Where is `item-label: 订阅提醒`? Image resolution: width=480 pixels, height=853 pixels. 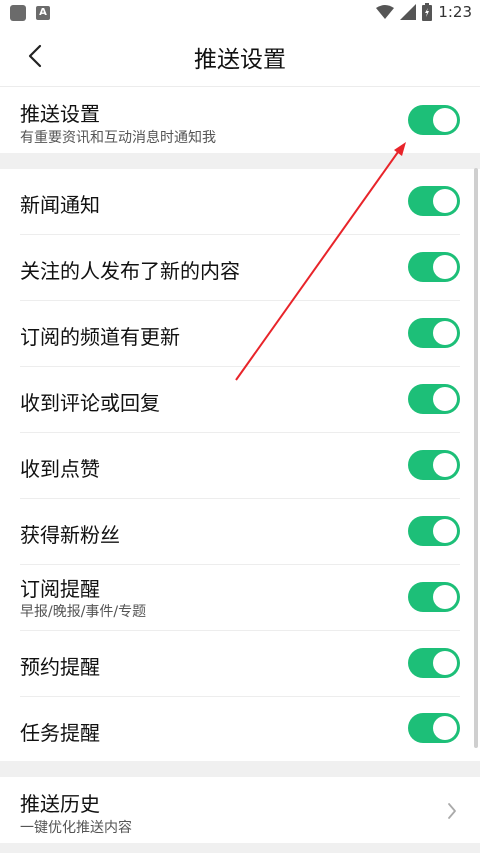
item-label: 订阅提醒 is located at coordinates (60, 589).